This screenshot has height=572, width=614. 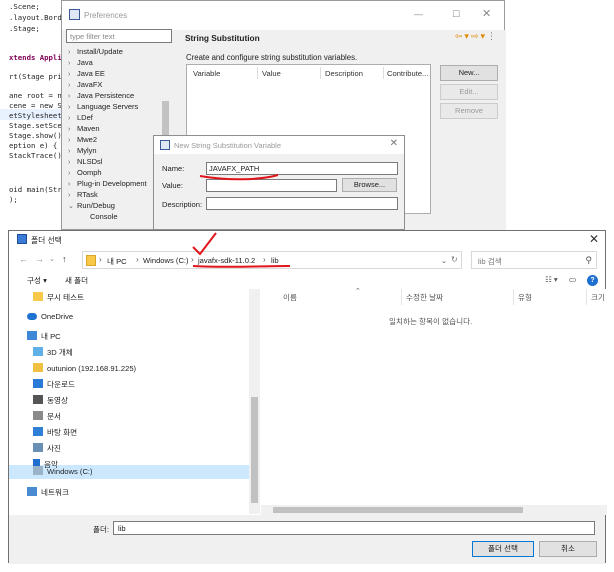 What do you see at coordinates (38, 447) in the screenshot?
I see `picture-icon` at bounding box center [38, 447].